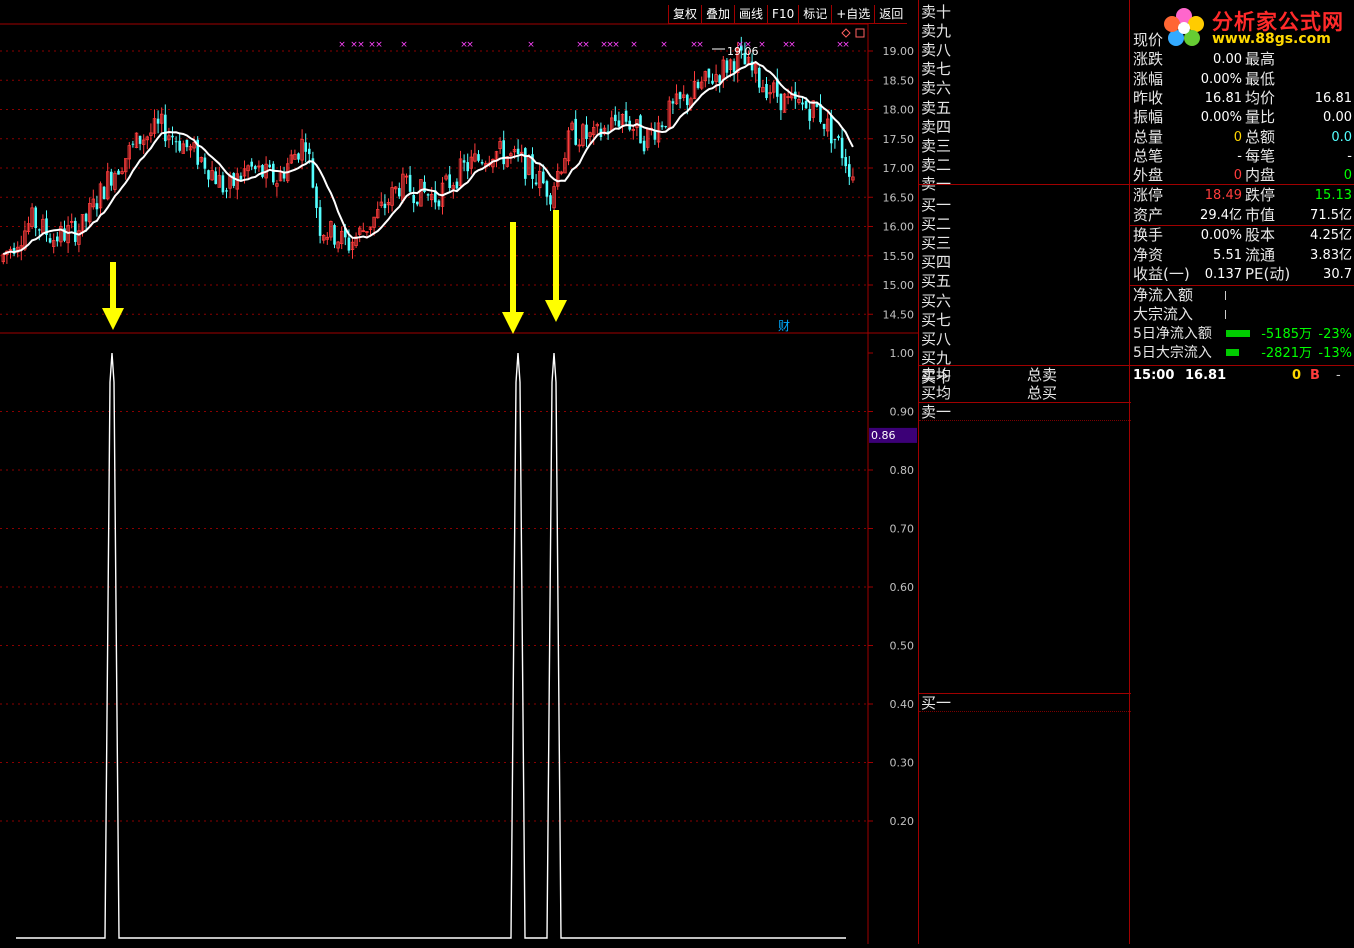 This screenshot has height=948, width=1354. What do you see at coordinates (1260, 117) in the screenshot?
I see `quote-key: 量比` at bounding box center [1260, 117].